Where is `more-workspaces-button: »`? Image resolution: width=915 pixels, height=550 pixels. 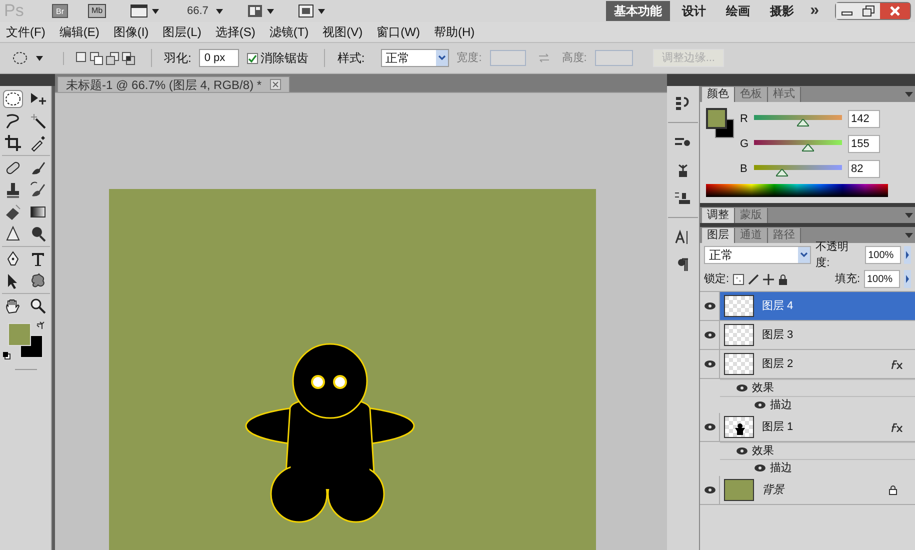 more-workspaces-button: » is located at coordinates (814, 11).